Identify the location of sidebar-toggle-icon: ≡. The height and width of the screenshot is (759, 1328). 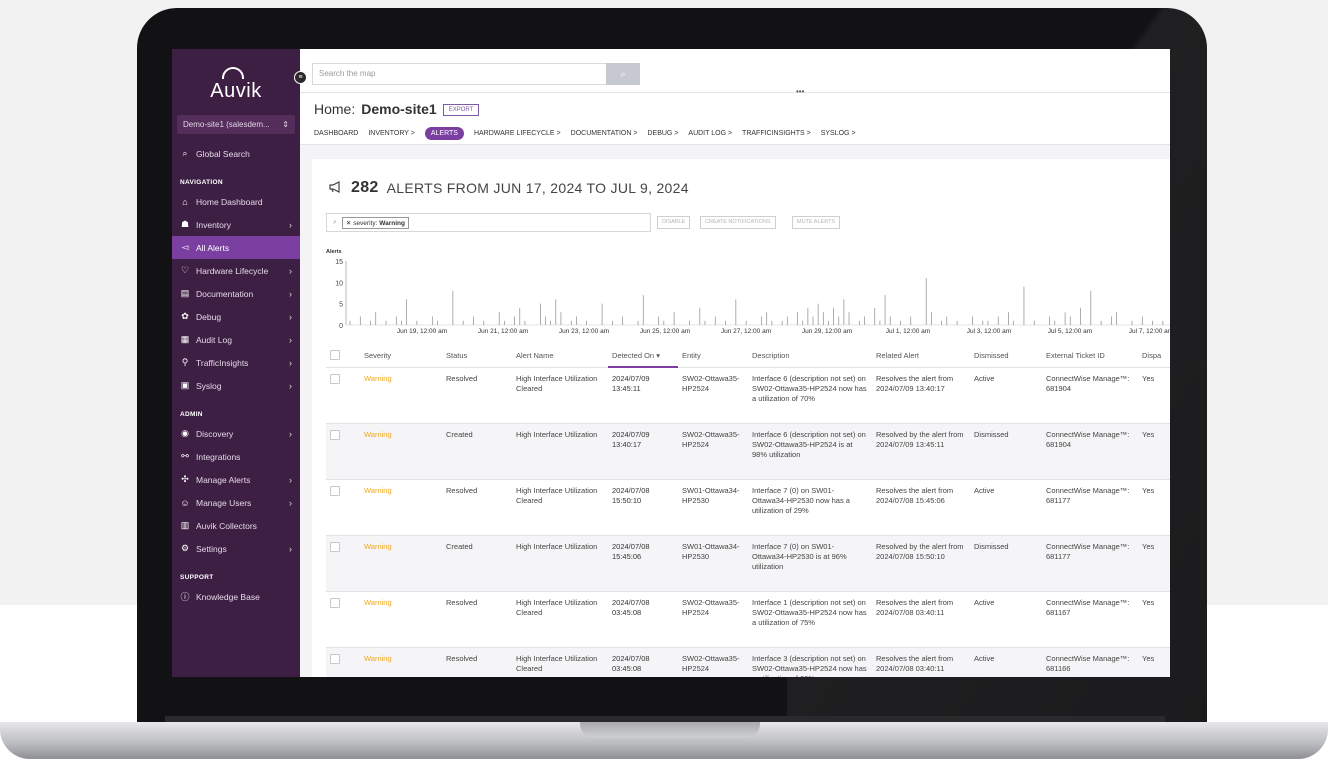
(300, 77).